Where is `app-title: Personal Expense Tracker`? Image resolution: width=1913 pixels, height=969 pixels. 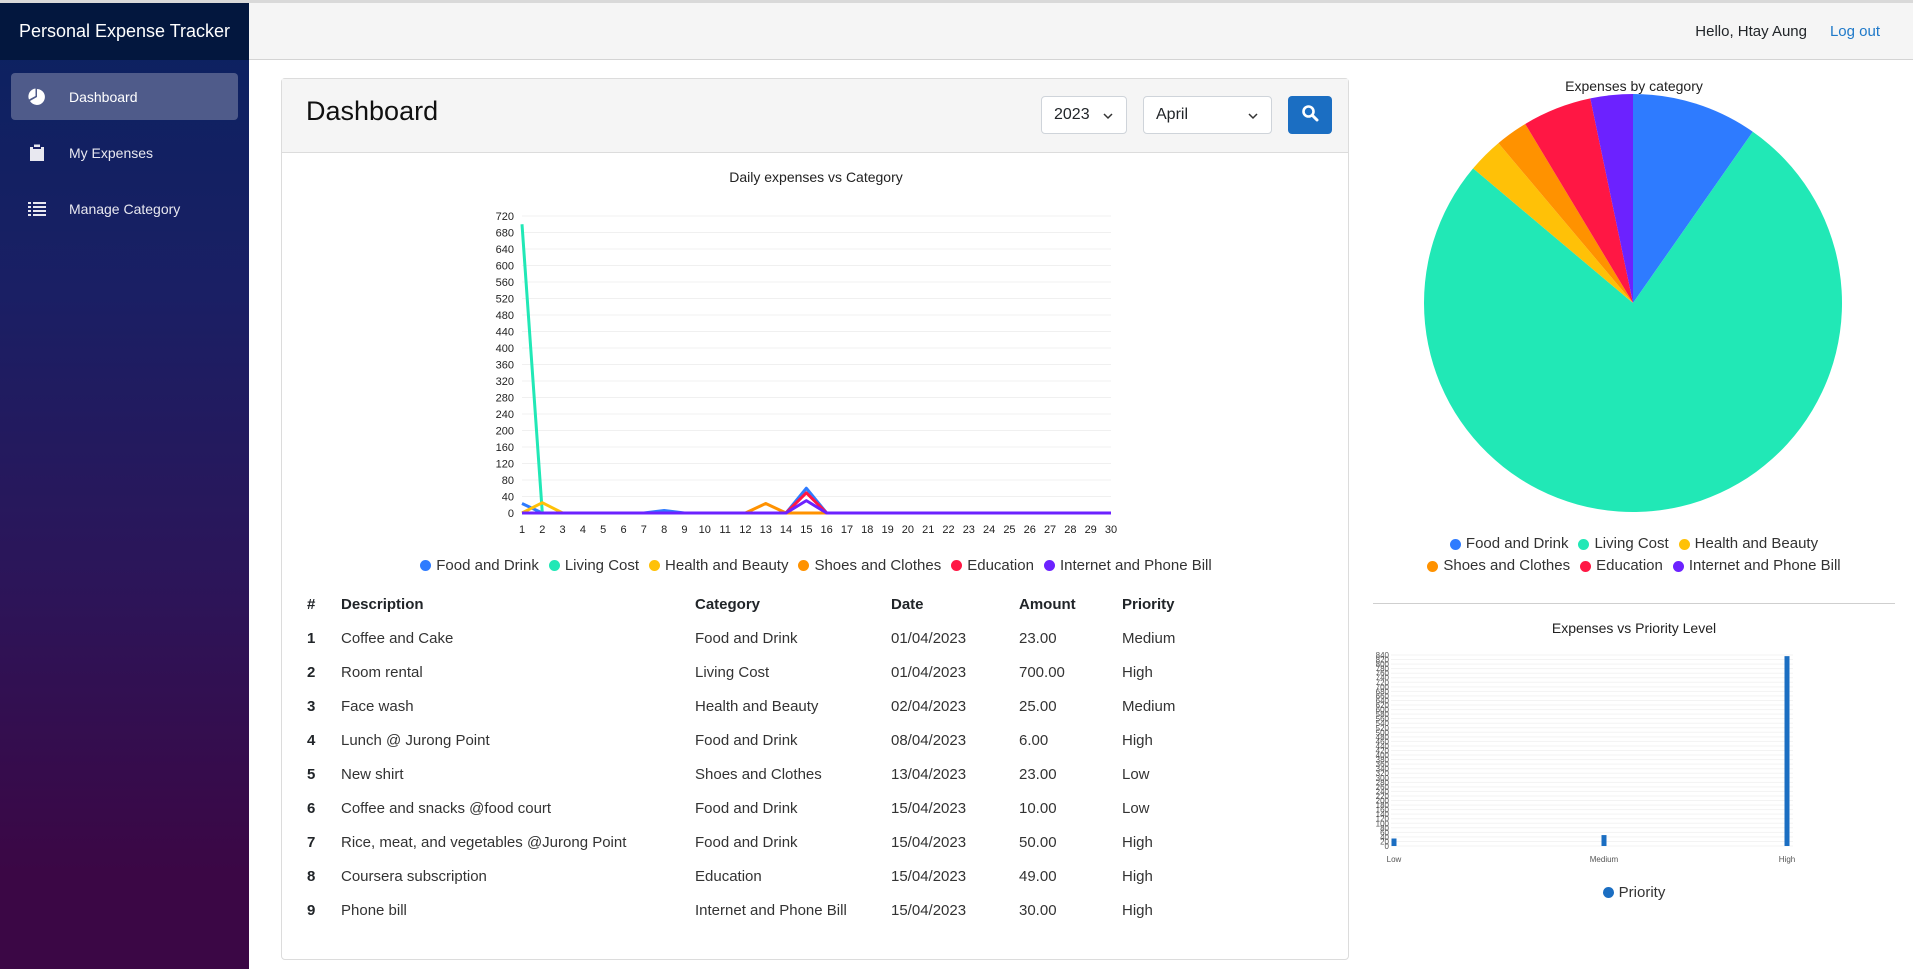 app-title: Personal Expense Tracker is located at coordinates (124, 31).